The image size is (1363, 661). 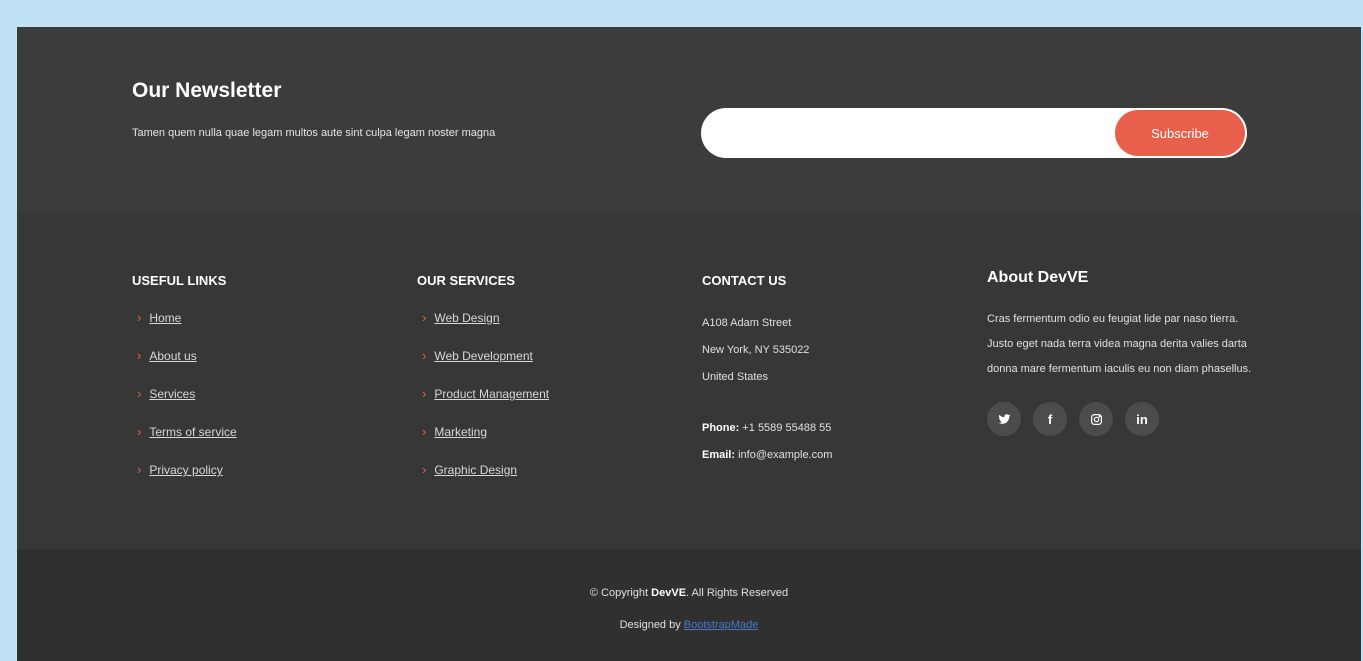 I want to click on newsletter-title: Our Newsletter, so click(x=207, y=90).